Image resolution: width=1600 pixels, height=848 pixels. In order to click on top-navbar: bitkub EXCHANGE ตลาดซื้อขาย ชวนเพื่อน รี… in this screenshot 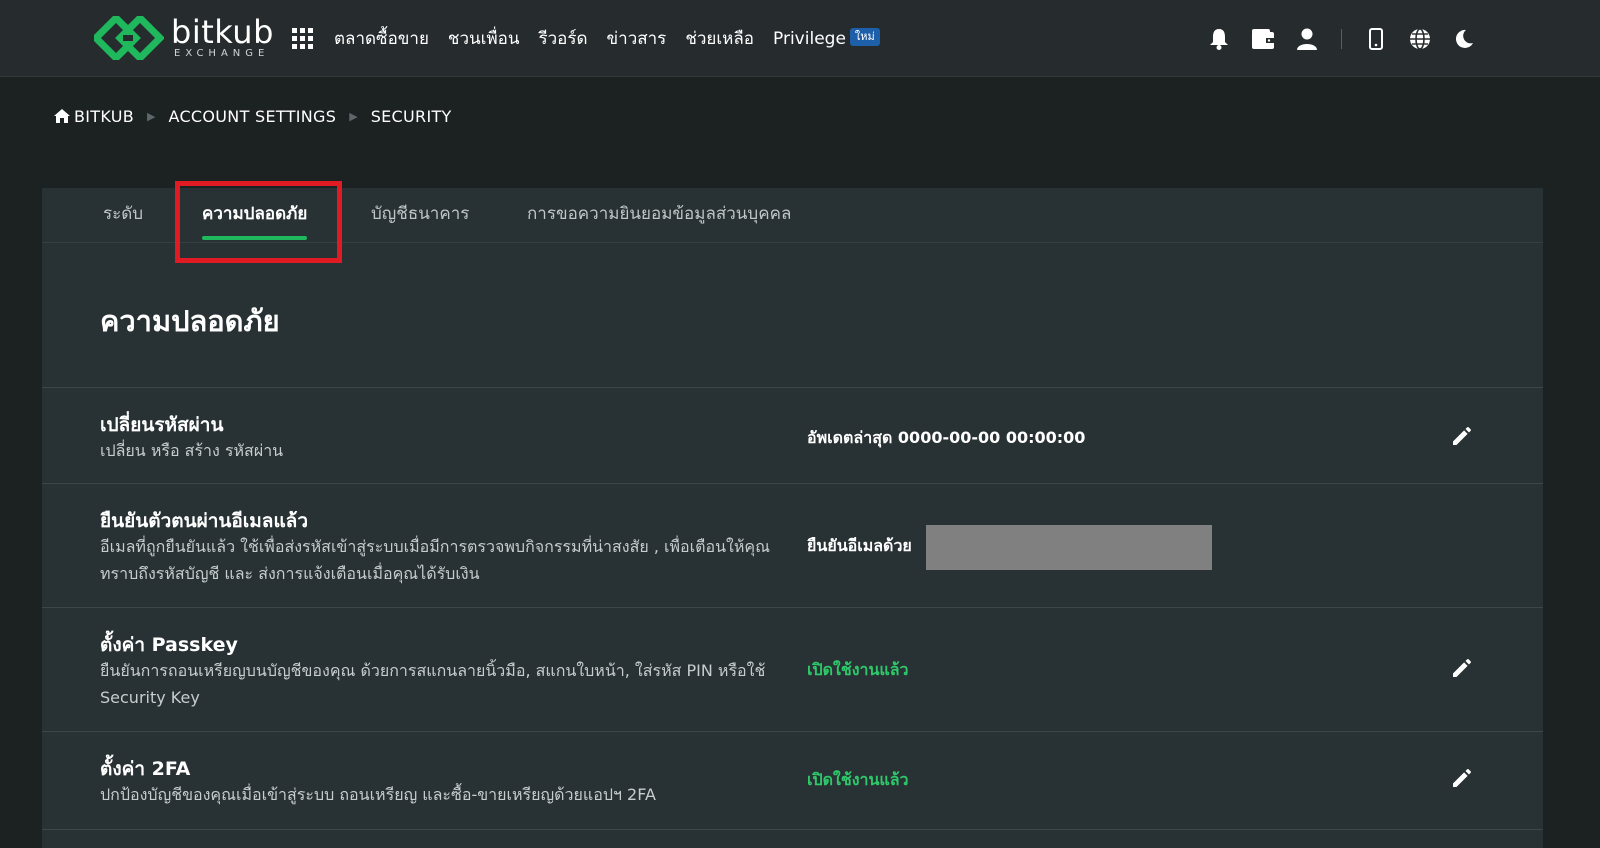, I will do `click(800, 38)`.